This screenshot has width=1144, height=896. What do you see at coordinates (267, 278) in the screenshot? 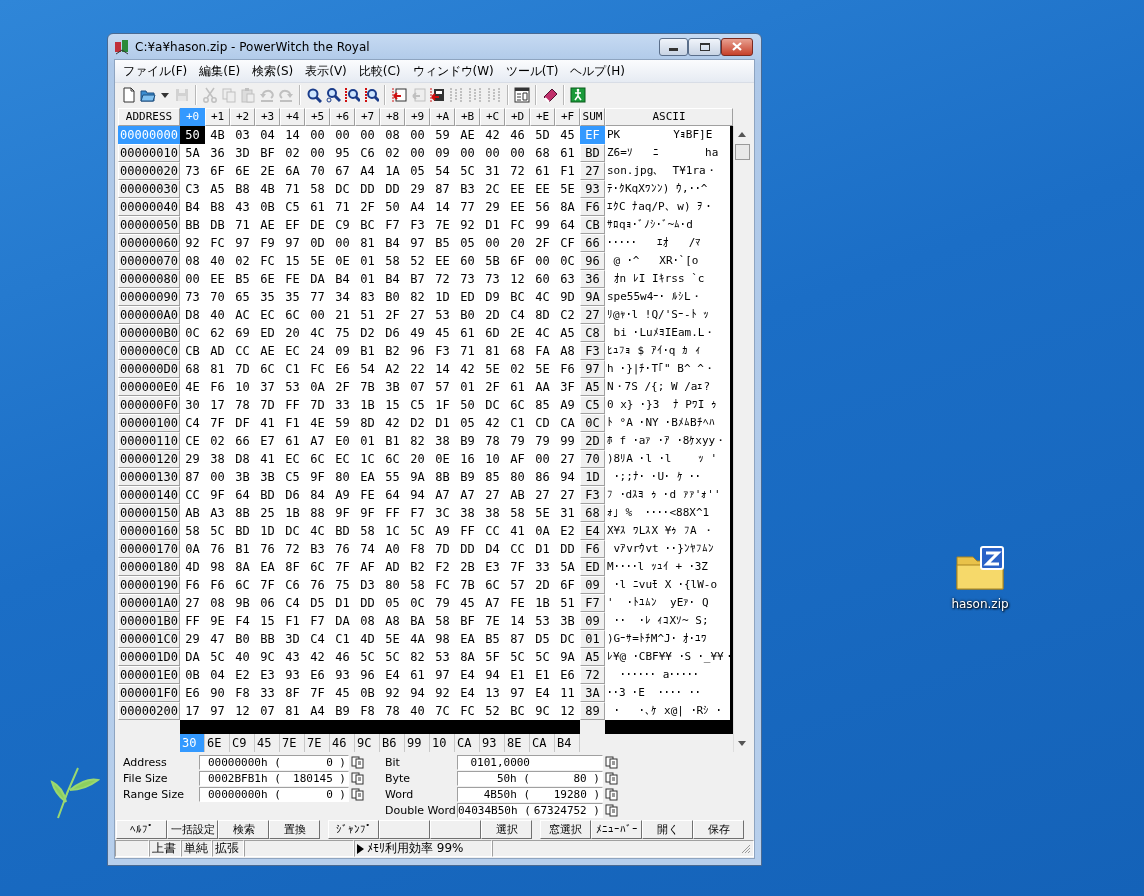
I see `hex-cell: 6E` at bounding box center [267, 278].